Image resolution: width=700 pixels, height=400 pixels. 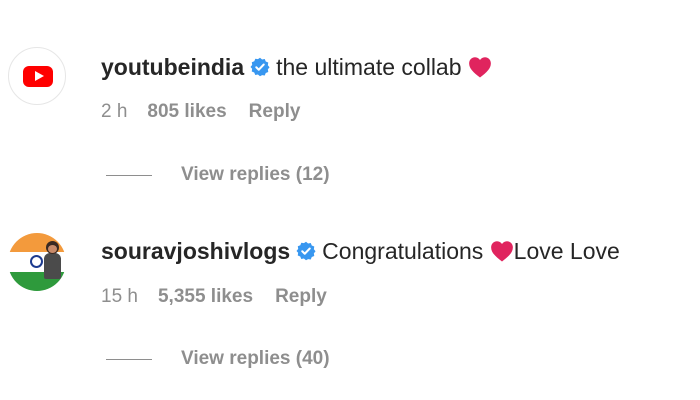 What do you see at coordinates (186, 112) in the screenshot?
I see `likes-count: 805 likes` at bounding box center [186, 112].